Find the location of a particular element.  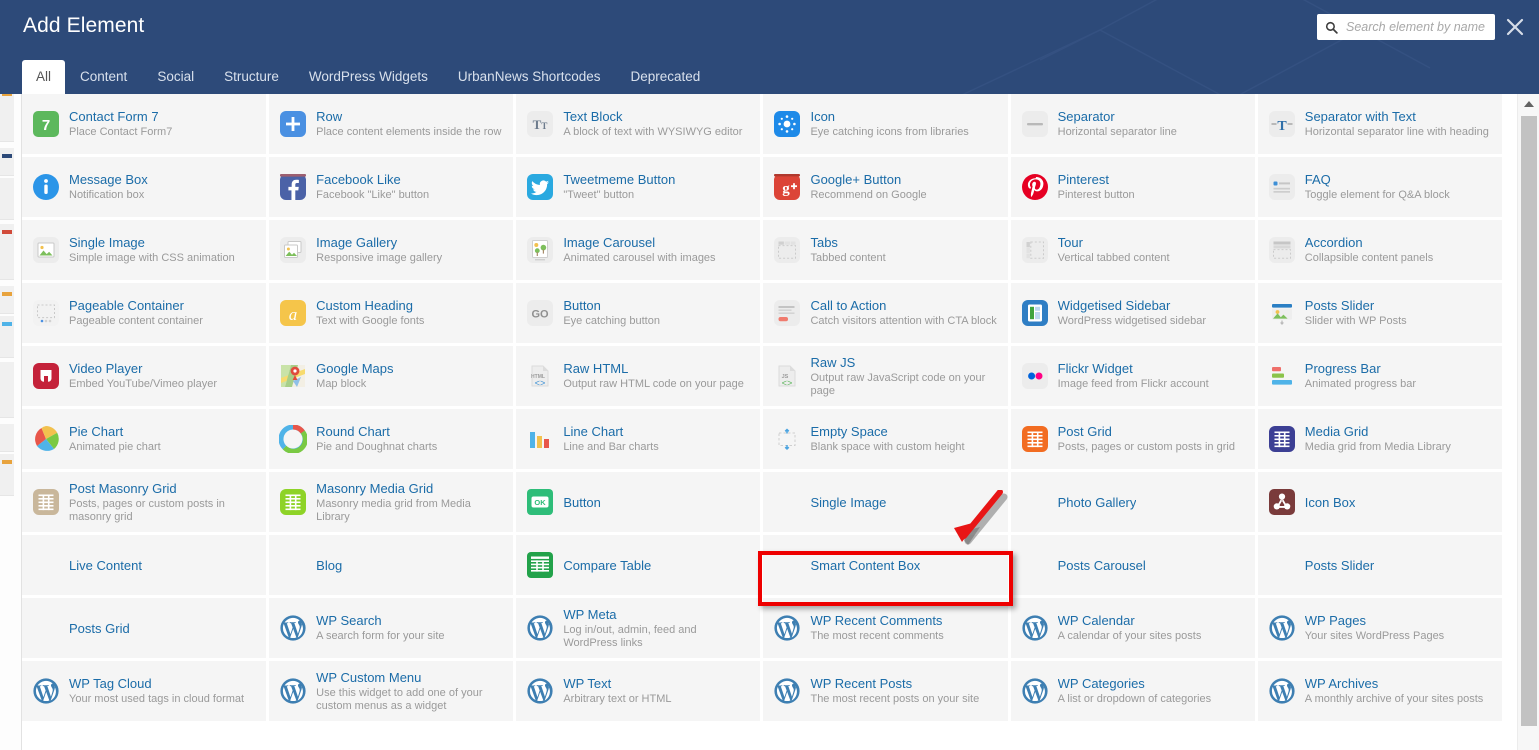

tab-wordpress-widgets: WordPress Widgets is located at coordinates (368, 77).